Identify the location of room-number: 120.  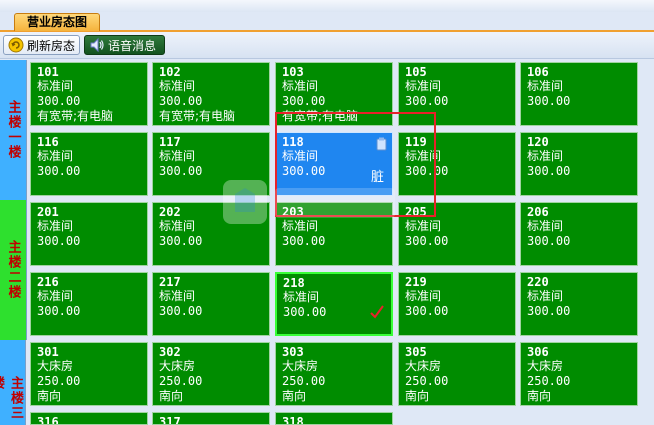
(538, 142).